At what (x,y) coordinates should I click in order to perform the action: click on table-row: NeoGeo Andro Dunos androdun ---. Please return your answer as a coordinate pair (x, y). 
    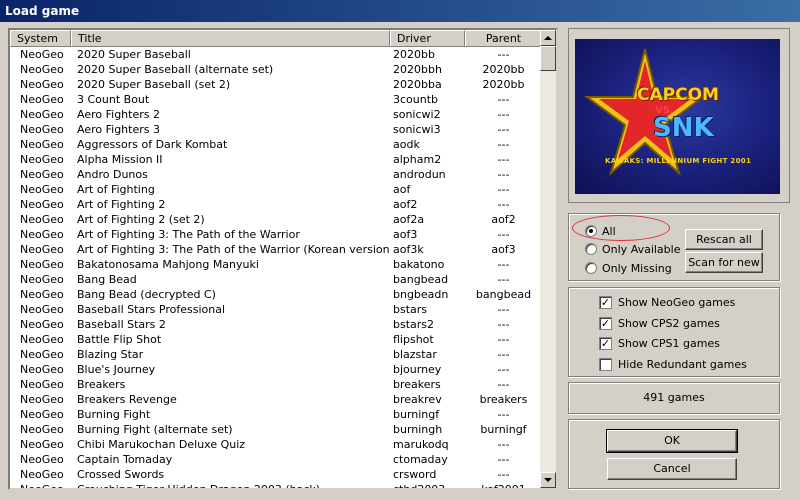
    Looking at the image, I should click on (276, 174).